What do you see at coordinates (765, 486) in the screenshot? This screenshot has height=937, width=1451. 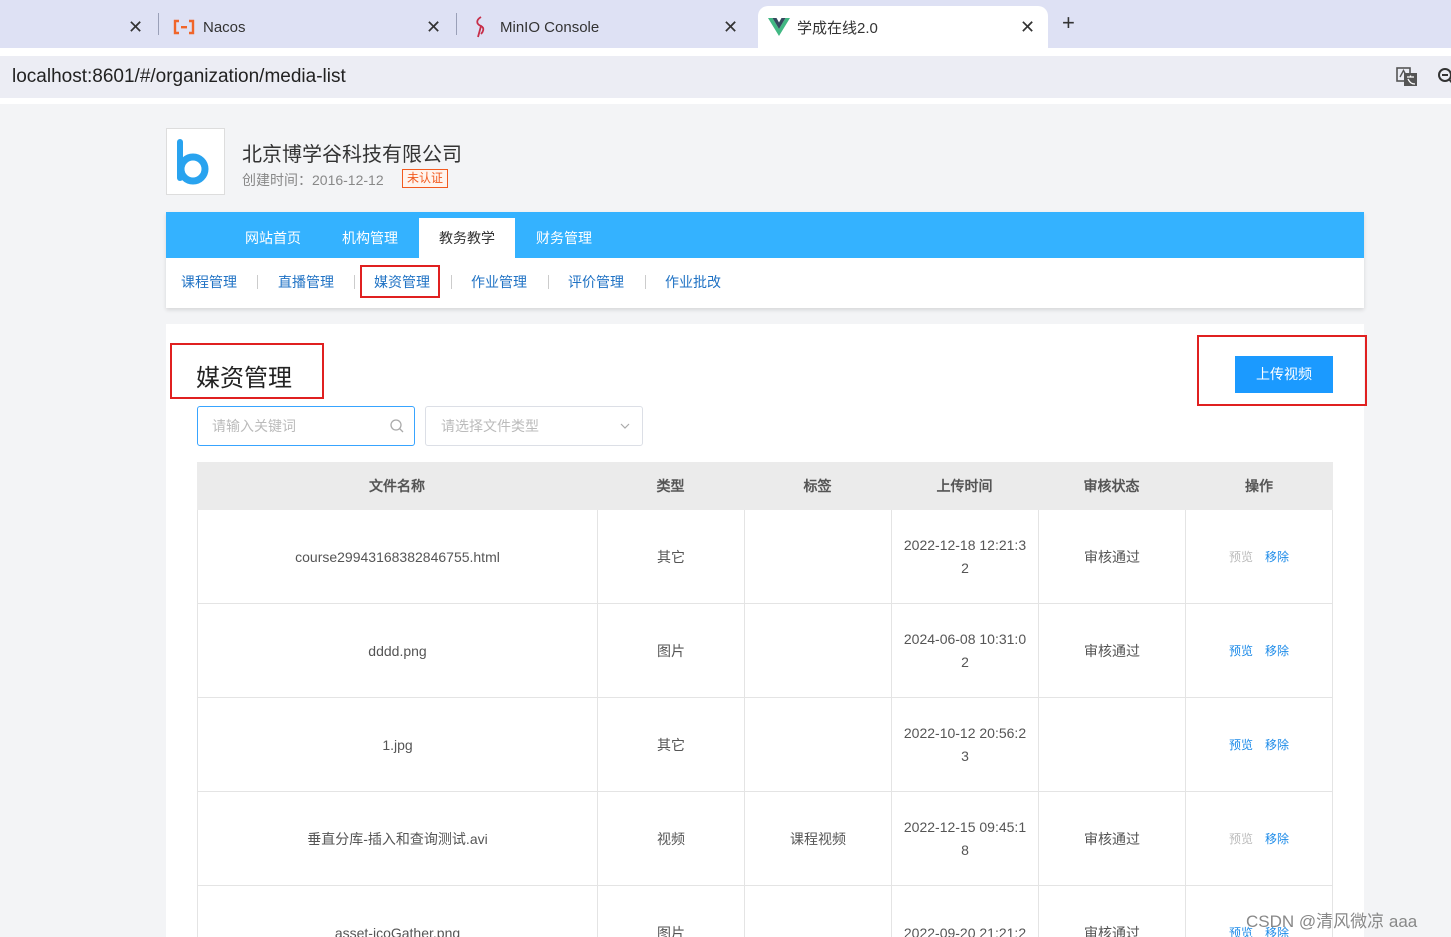 I see `table-header: 文件名称 类型 标签 上传时间 审核状态 操作` at bounding box center [765, 486].